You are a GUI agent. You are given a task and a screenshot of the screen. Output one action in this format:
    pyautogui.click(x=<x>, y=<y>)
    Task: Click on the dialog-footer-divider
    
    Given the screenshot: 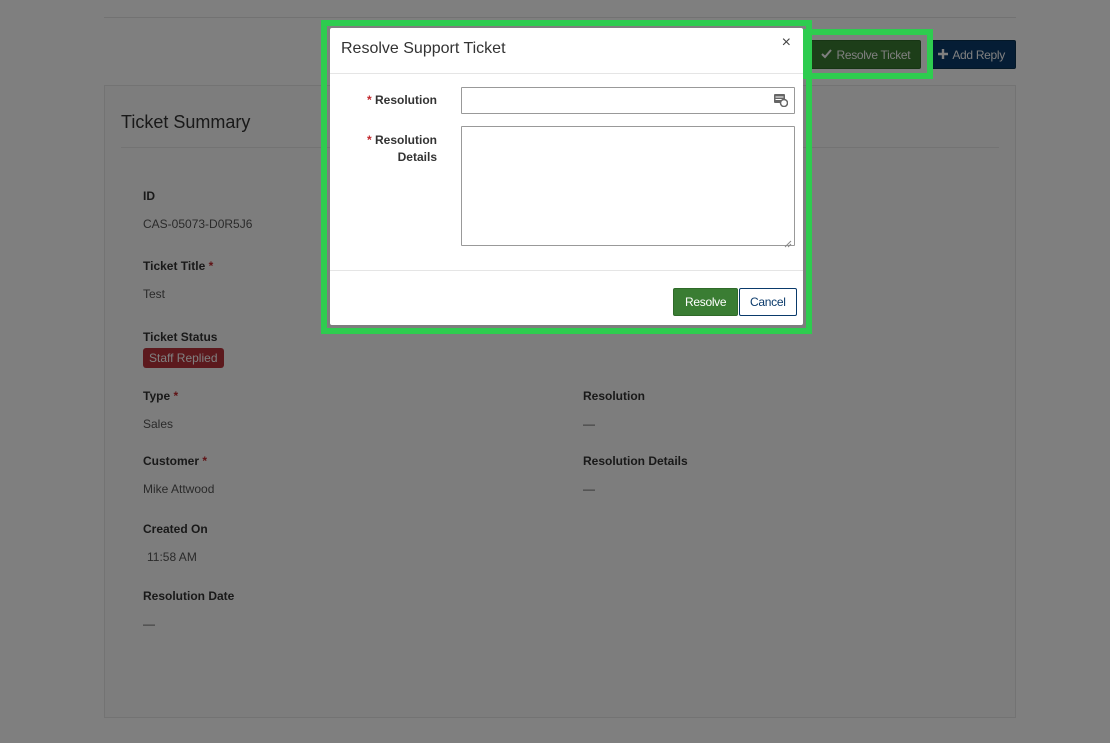 What is the action you would take?
    pyautogui.click(x=566, y=270)
    